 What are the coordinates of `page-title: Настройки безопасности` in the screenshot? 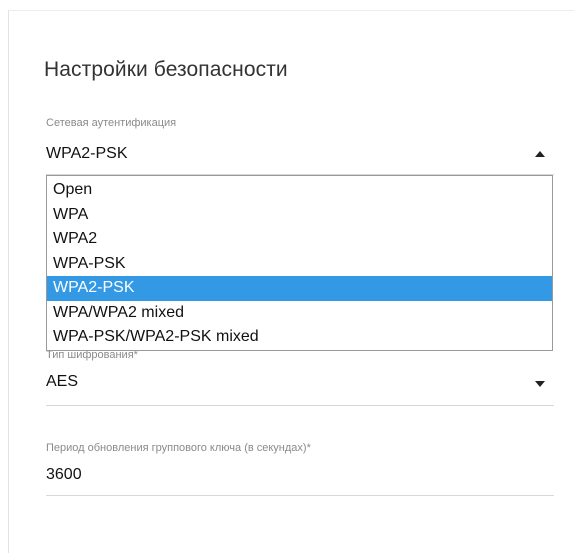 It's located at (166, 69).